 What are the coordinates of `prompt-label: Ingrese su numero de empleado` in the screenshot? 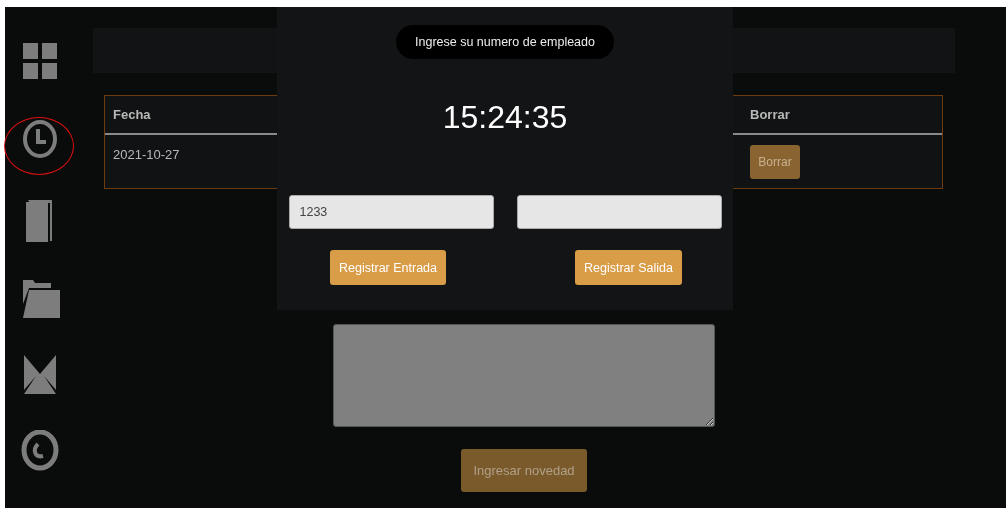 It's located at (505, 42).